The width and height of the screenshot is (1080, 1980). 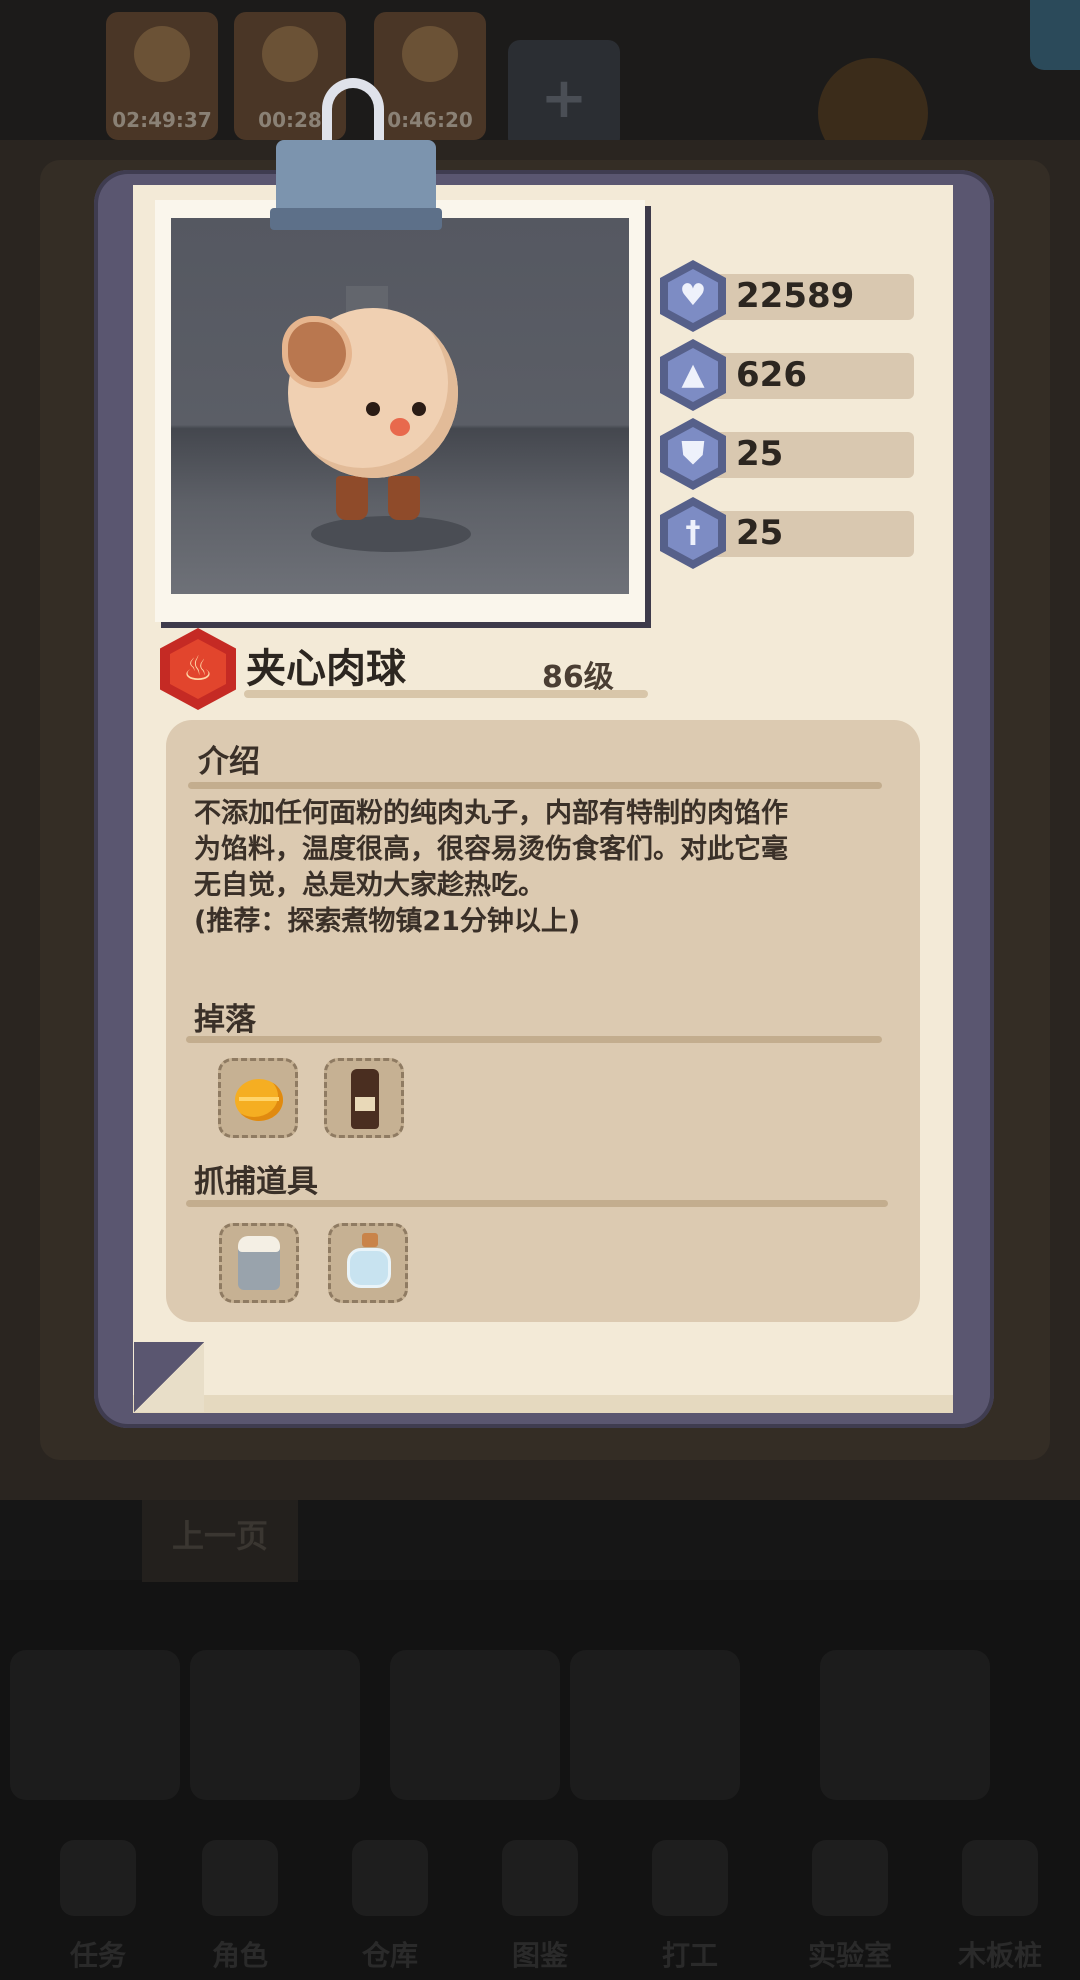 What do you see at coordinates (97, 1955) in the screenshot?
I see `nav-label: 任务` at bounding box center [97, 1955].